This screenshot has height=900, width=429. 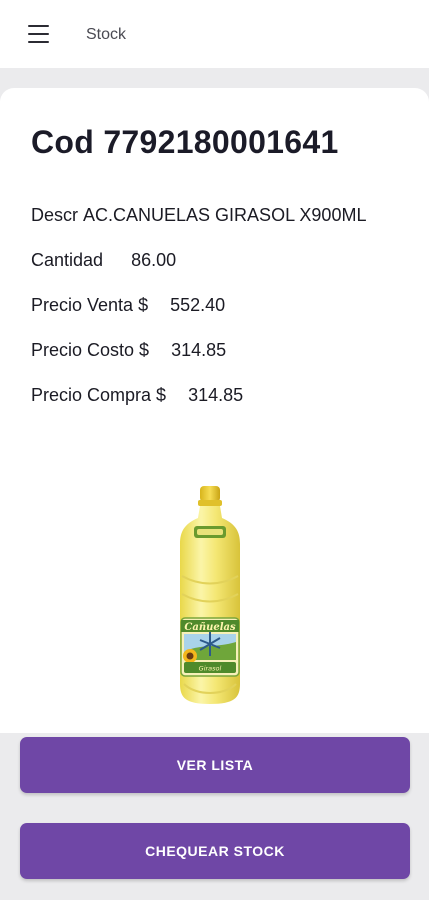 What do you see at coordinates (154, 260) in the screenshot?
I see `quantity-value: 86.00` at bounding box center [154, 260].